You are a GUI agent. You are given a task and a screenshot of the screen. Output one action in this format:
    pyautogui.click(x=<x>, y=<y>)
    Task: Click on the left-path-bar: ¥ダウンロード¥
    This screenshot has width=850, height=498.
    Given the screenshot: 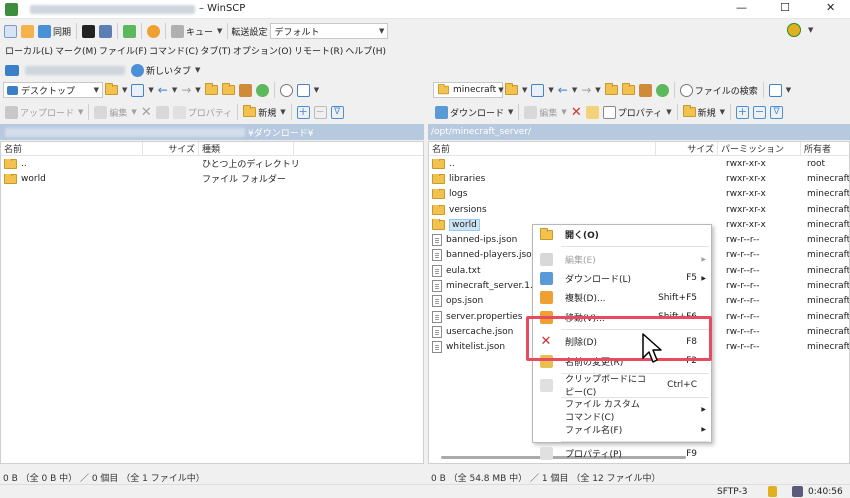 What is the action you would take?
    pyautogui.click(x=212, y=132)
    